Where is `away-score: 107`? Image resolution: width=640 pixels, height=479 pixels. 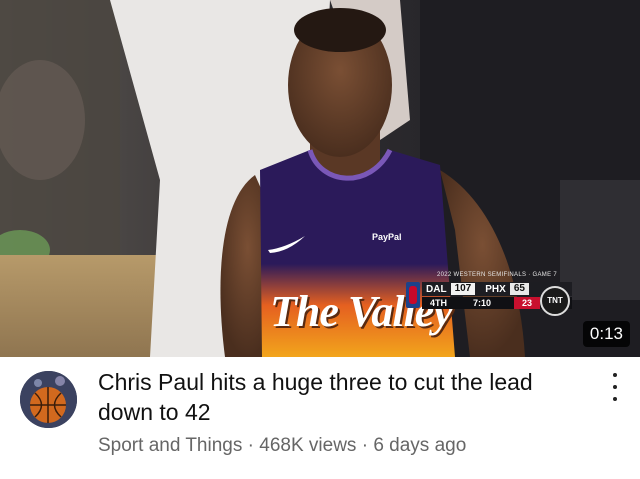 away-score: 107 is located at coordinates (463, 289).